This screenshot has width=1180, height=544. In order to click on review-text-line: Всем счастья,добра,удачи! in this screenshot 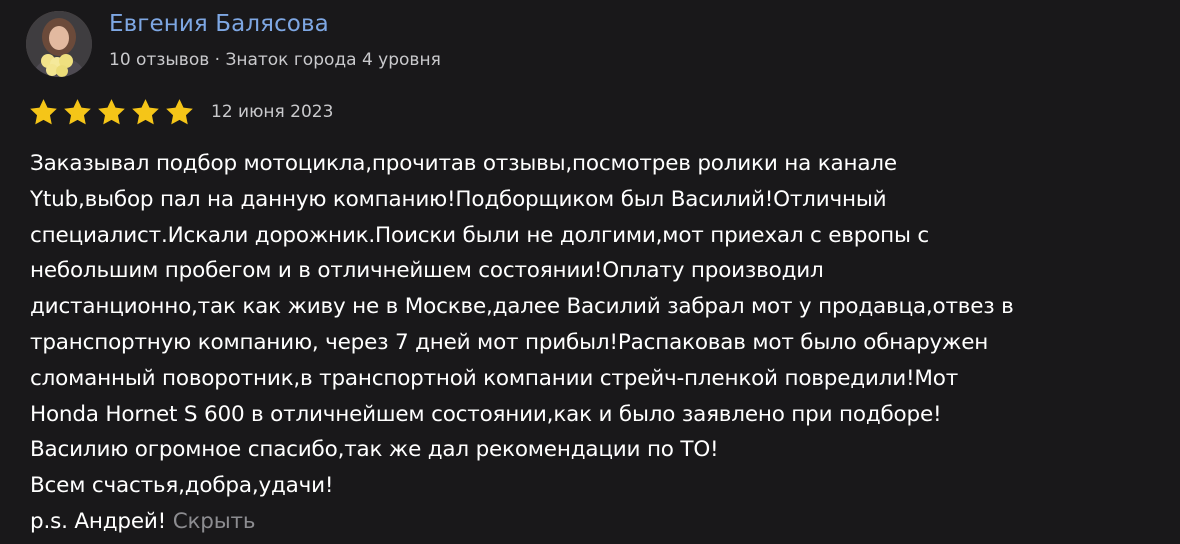, I will do `click(182, 486)`.